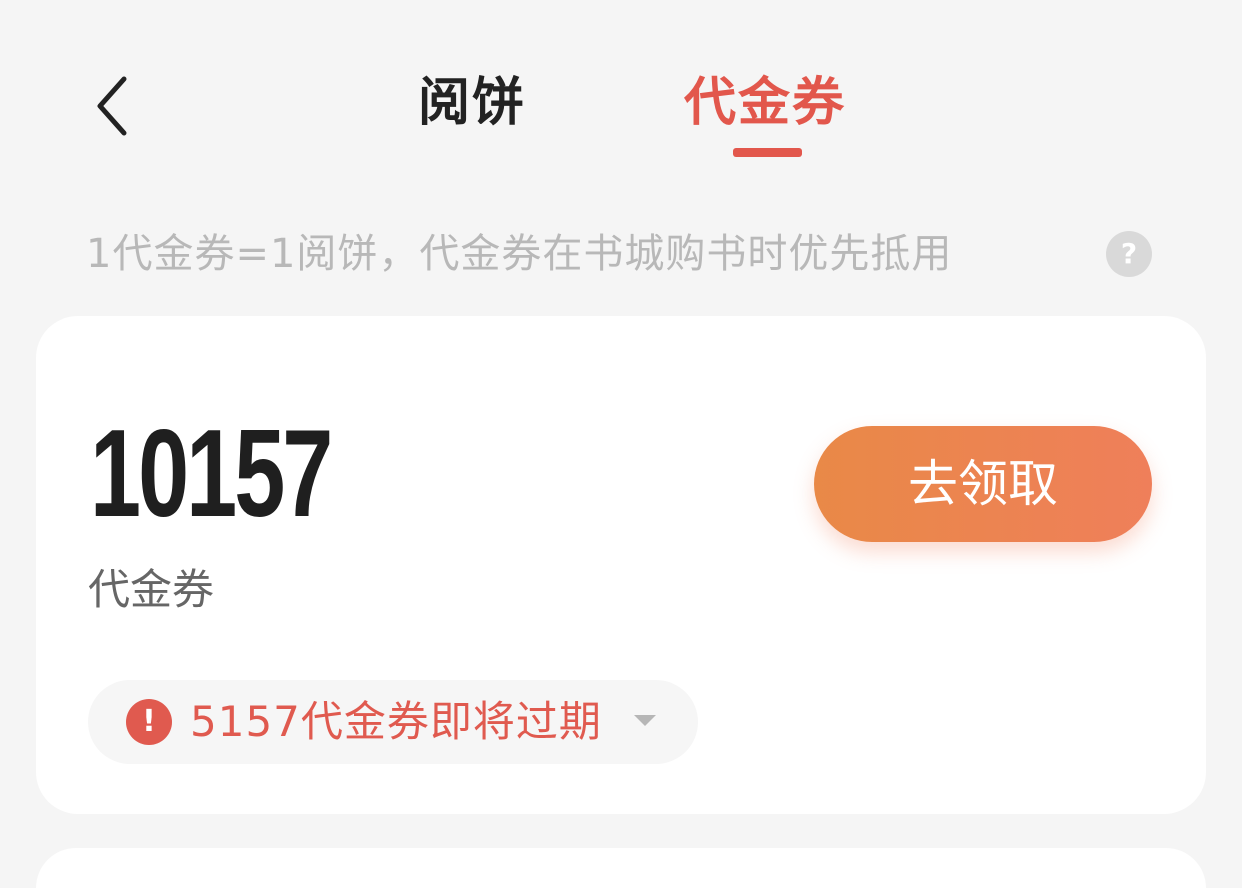 This screenshot has height=888, width=1242. Describe the element at coordinates (765, 107) in the screenshot. I see `tab-voucher: 代金券` at that location.